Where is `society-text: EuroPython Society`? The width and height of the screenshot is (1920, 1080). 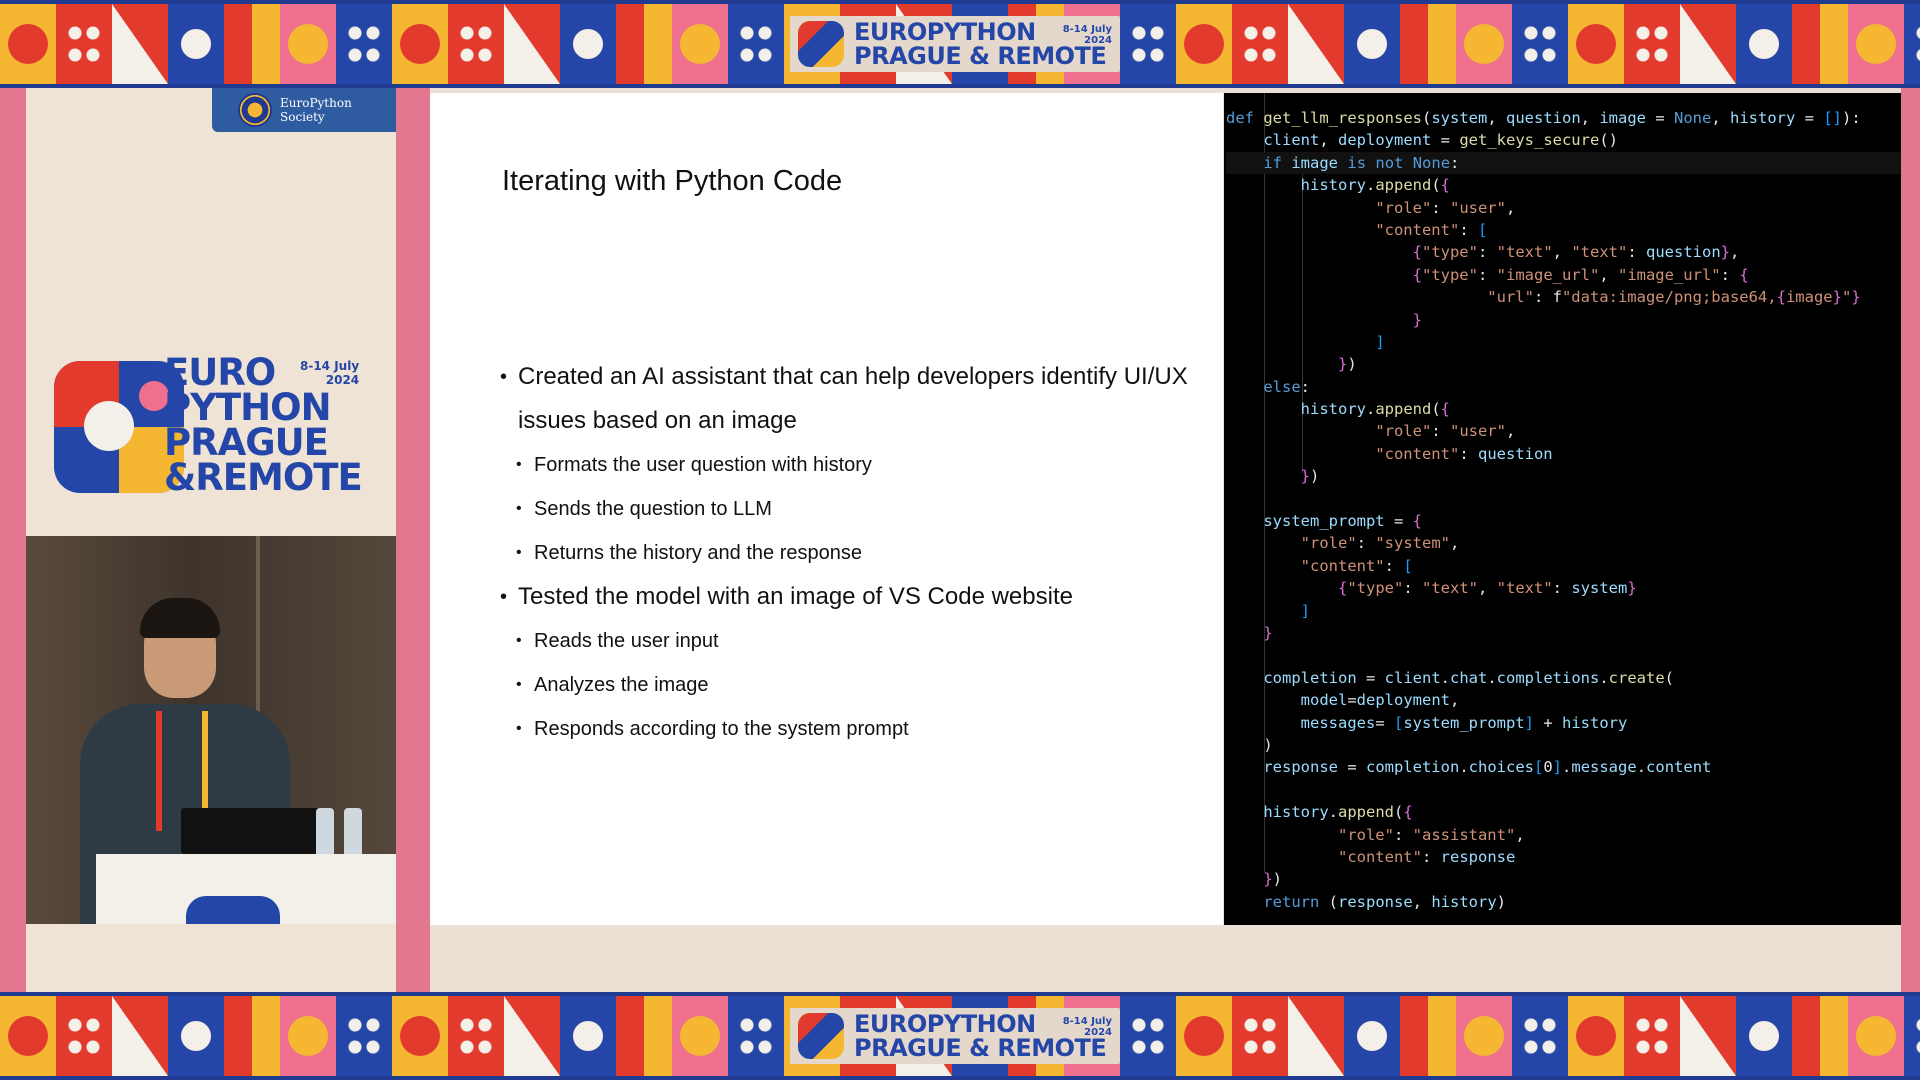 society-text: EuroPython Society is located at coordinates (316, 110).